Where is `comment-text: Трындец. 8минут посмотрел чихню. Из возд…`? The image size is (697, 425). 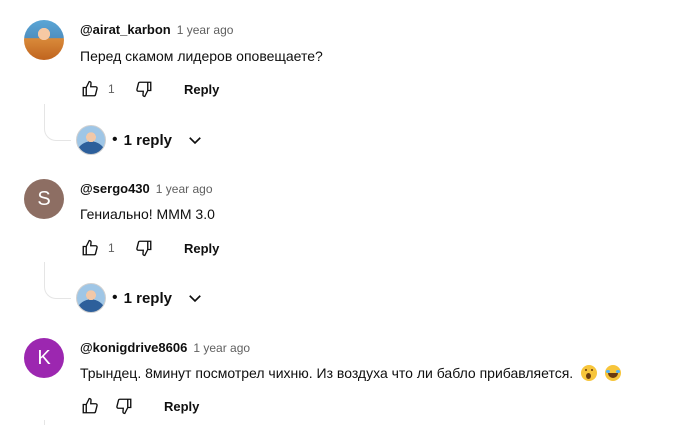 comment-text: Трындец. 8минут посмотрел чихню. Из возд… is located at coordinates (327, 373).